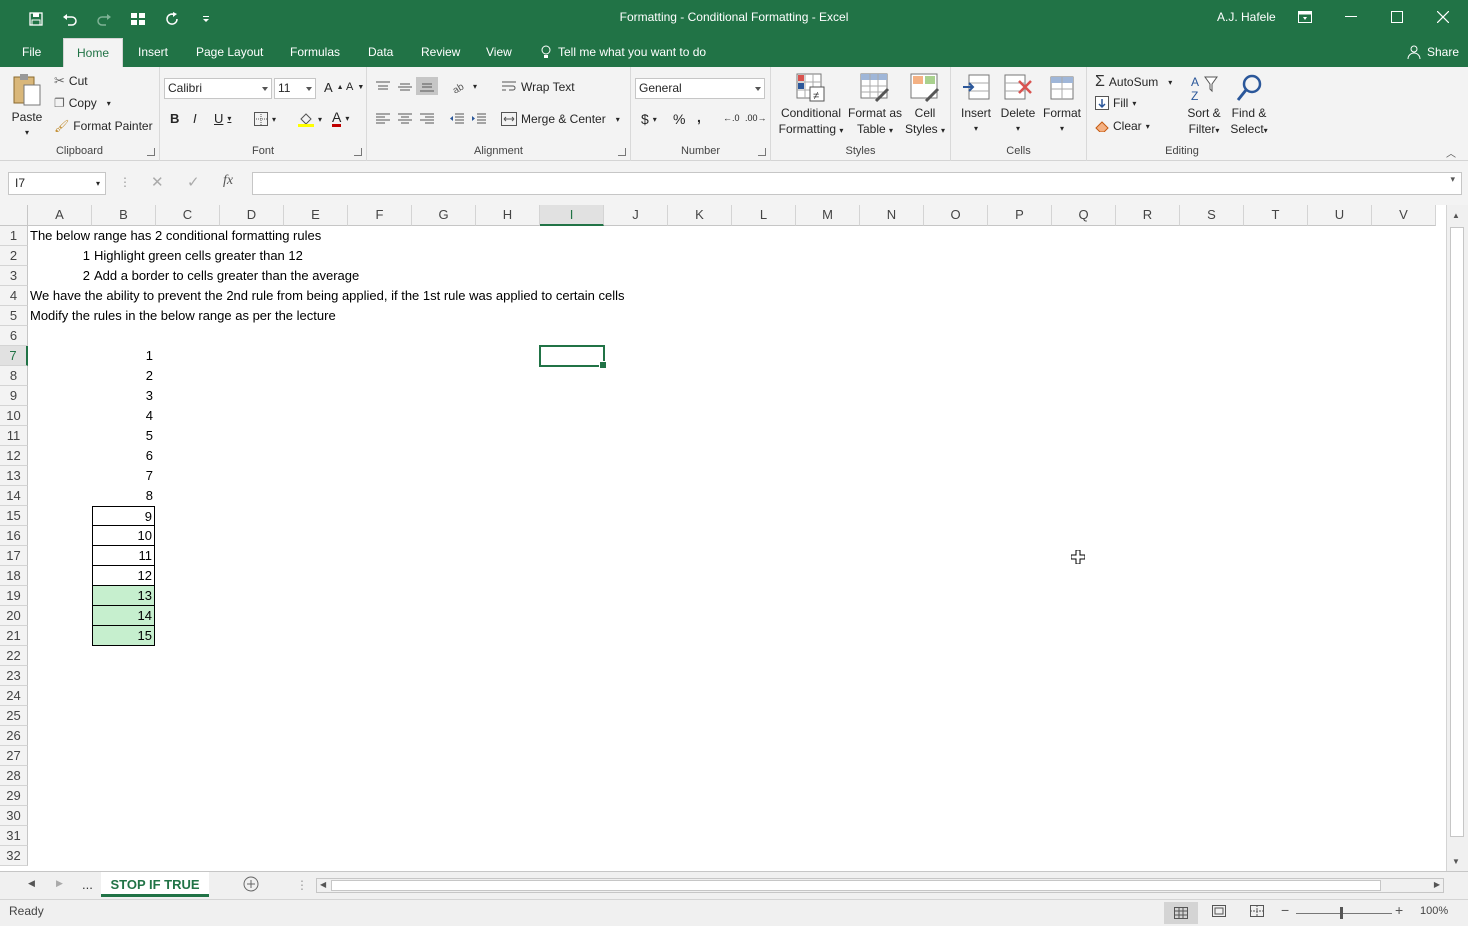 The width and height of the screenshot is (1468, 926). I want to click on row-header-16: 16, so click(14, 536).